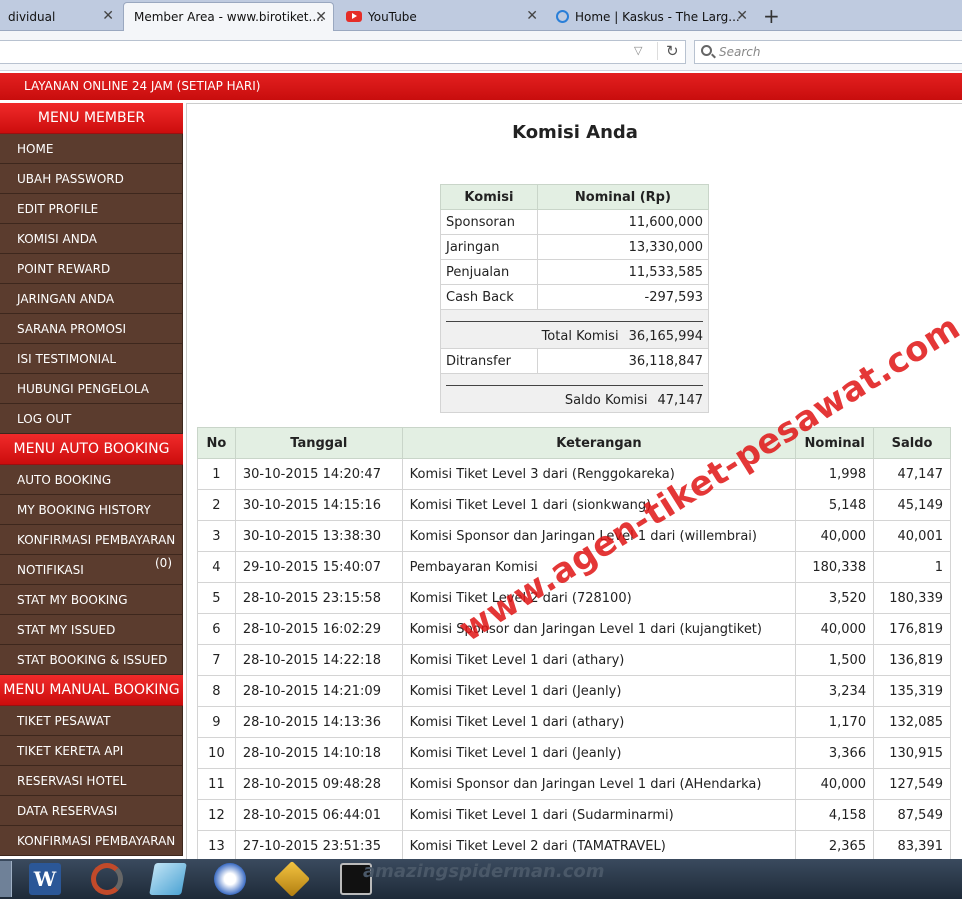 The image size is (962, 899). I want to click on url-bar: ▽ ↻, so click(343, 52).